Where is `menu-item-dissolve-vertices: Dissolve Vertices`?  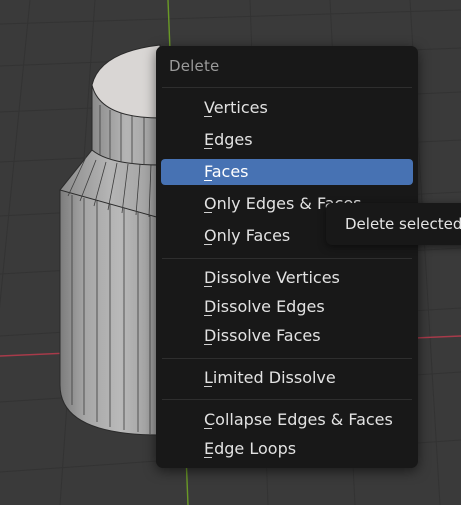 menu-item-dissolve-vertices: Dissolve Vertices is located at coordinates (287, 278).